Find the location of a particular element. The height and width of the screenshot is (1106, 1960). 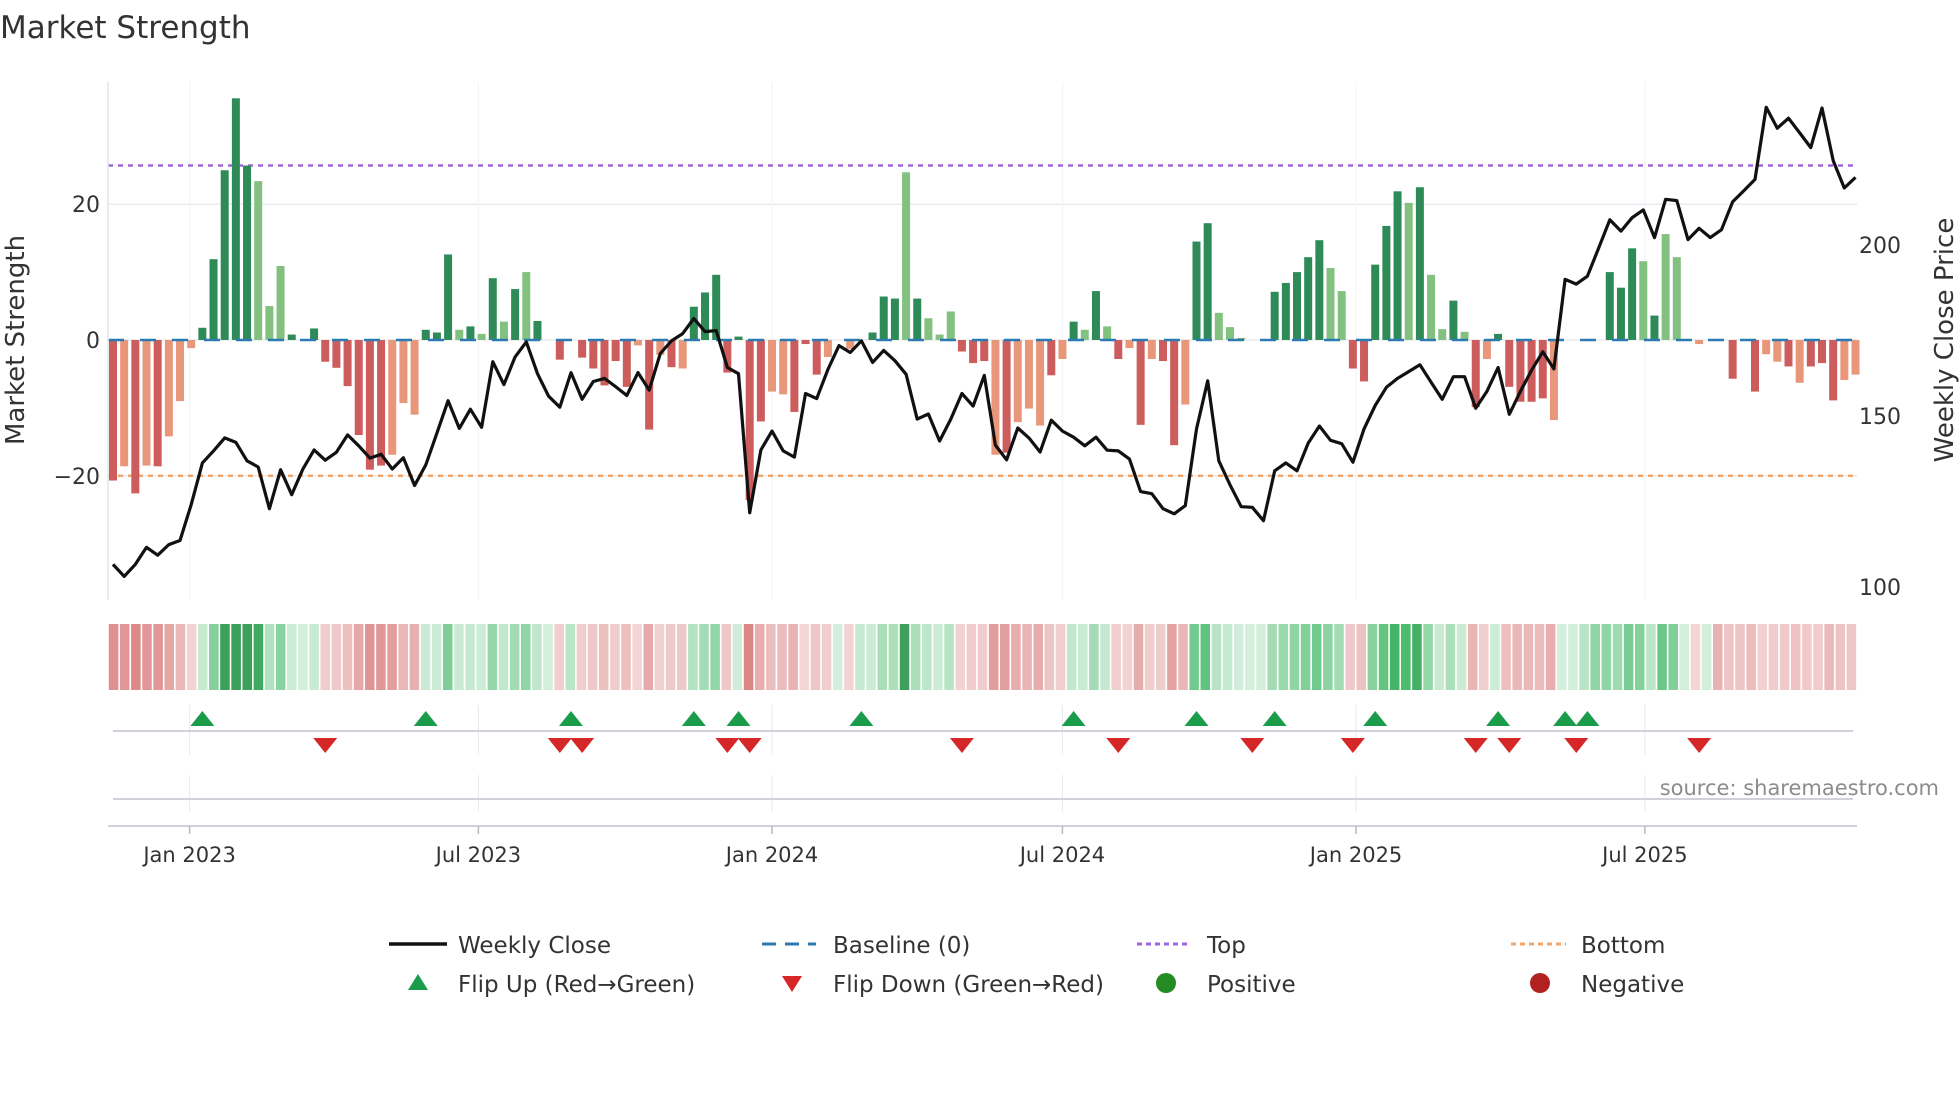

legend-flip-down: Flip Down (Green→Red) is located at coordinates (968, 985).